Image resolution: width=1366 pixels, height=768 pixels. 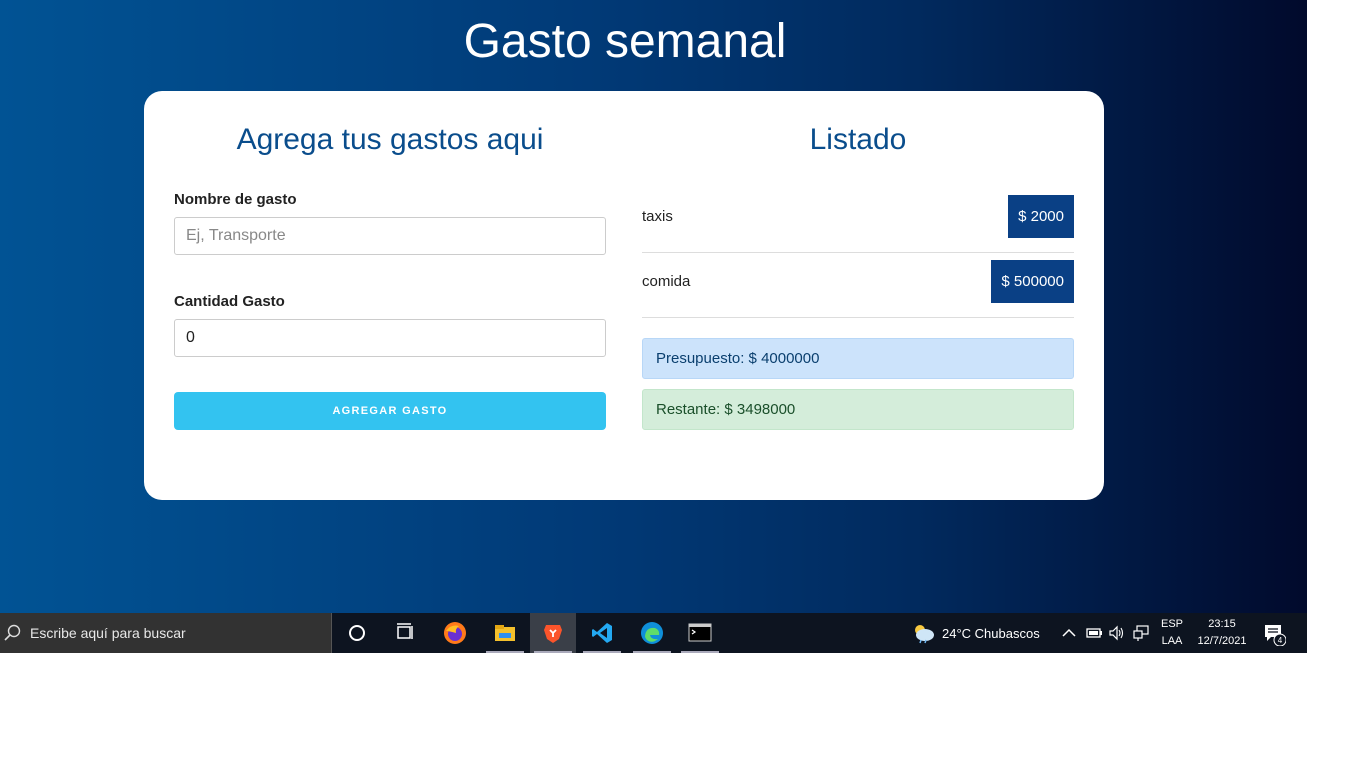 I want to click on edge-icon, so click(x=652, y=633).